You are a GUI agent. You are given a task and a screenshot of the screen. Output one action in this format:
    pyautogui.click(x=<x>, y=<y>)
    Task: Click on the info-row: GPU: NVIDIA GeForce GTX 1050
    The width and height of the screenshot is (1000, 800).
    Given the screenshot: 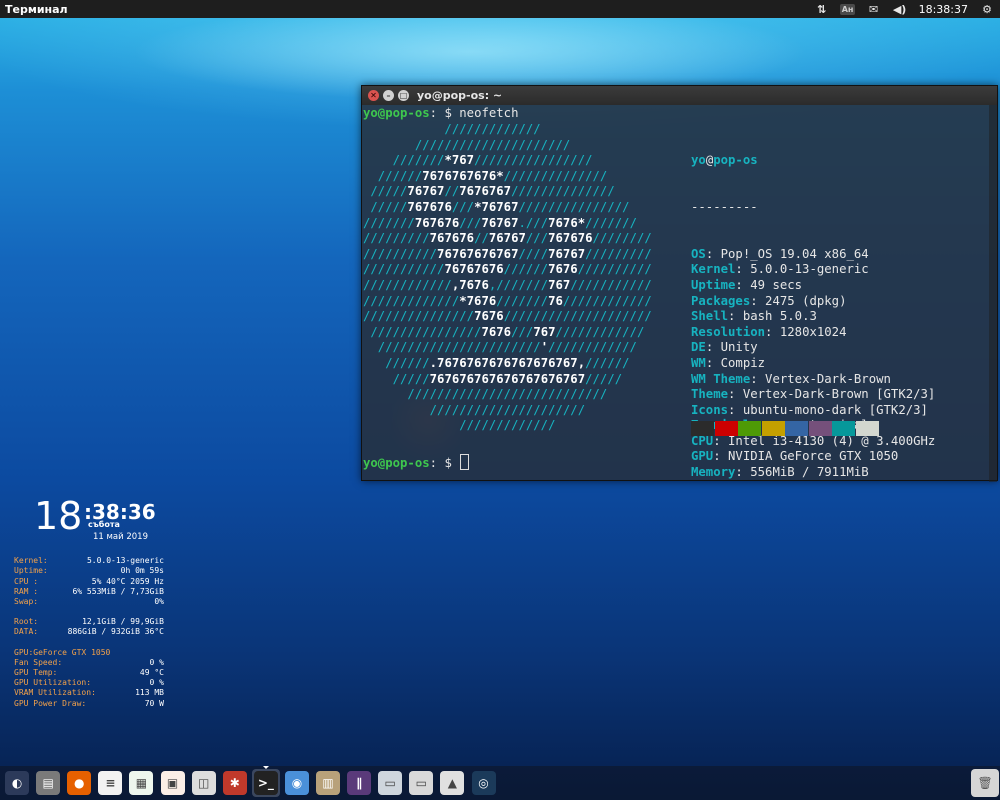 What is the action you would take?
    pyautogui.click(x=795, y=456)
    